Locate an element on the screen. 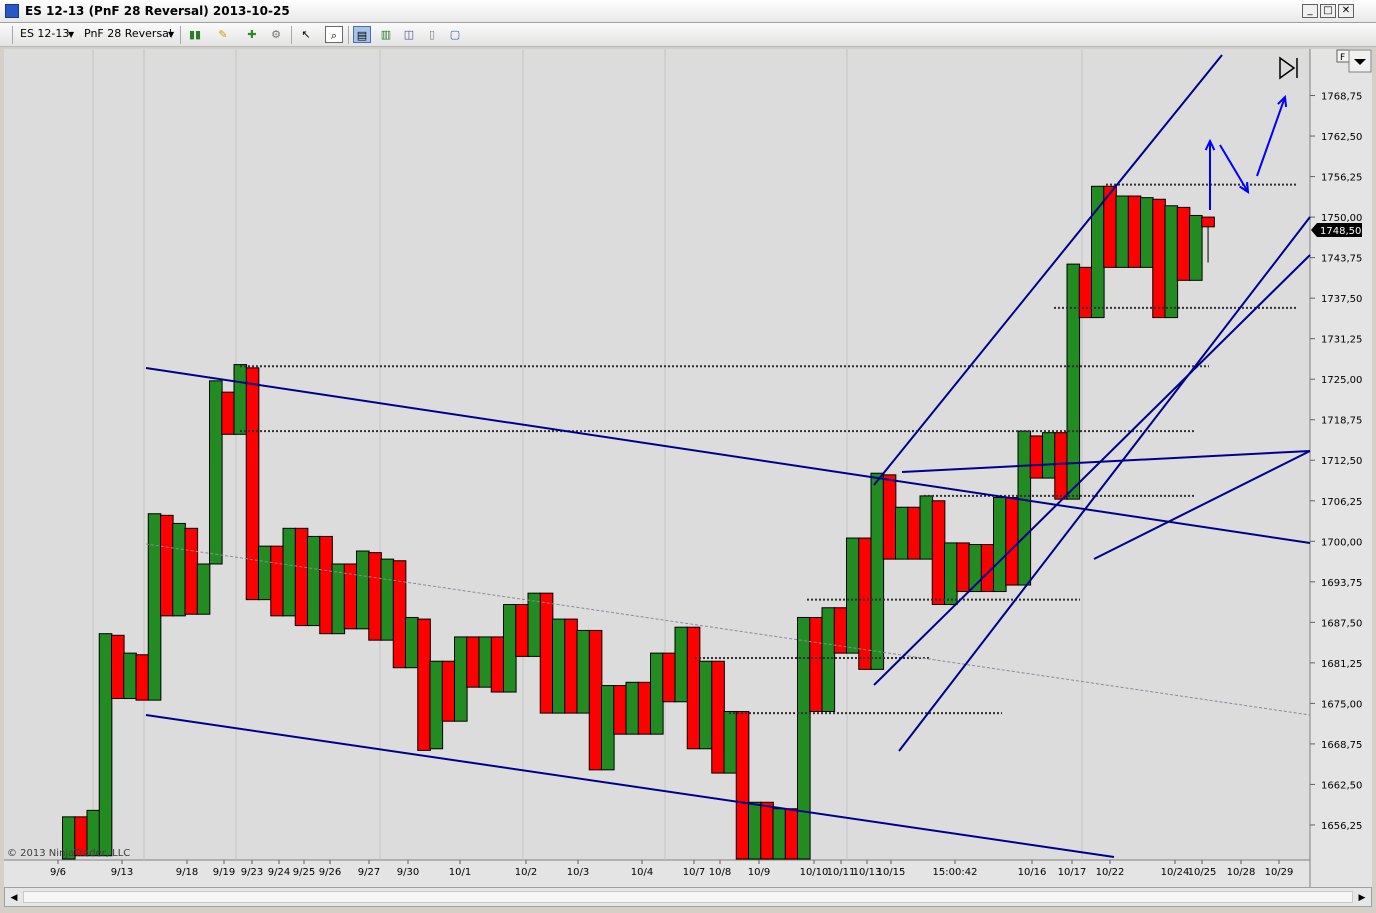 The image size is (1376, 913). cursor-icon: ↖ is located at coordinates (306, 34).